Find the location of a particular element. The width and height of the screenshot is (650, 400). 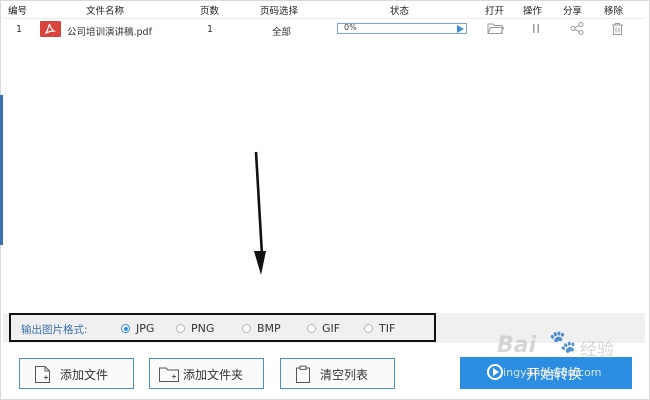

play-icon is located at coordinates (460, 29).